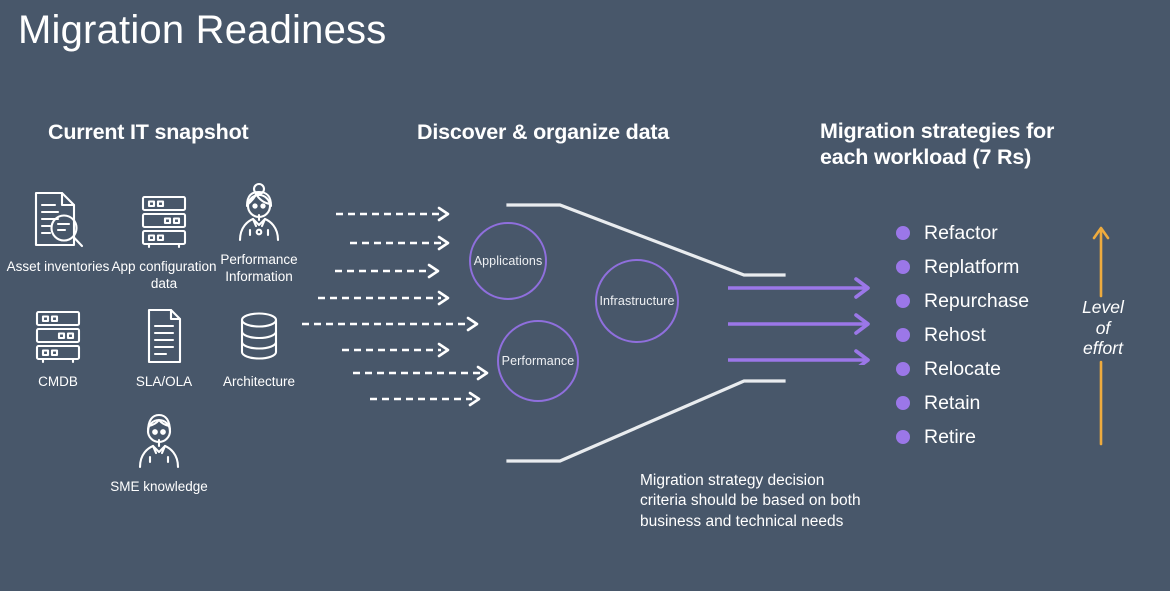 Image resolution: width=1170 pixels, height=591 pixels. I want to click on tile-performance-information: Performance Information, so click(259, 232).